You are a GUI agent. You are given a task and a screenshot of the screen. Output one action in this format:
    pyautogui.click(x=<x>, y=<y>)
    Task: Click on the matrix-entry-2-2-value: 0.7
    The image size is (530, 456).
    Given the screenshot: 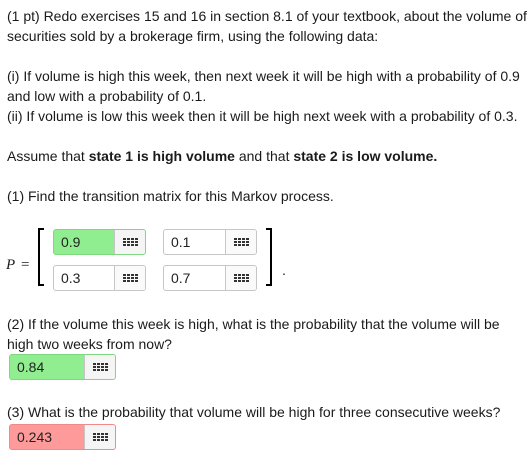 What is the action you would take?
    pyautogui.click(x=194, y=278)
    